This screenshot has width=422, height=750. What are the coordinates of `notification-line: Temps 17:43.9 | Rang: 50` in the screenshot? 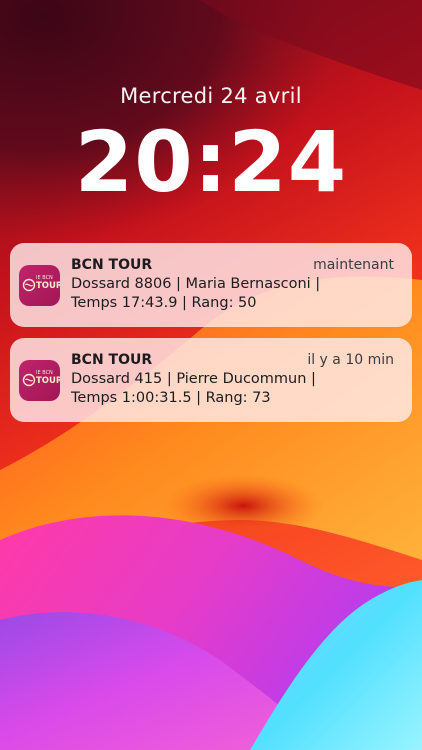 It's located at (164, 303).